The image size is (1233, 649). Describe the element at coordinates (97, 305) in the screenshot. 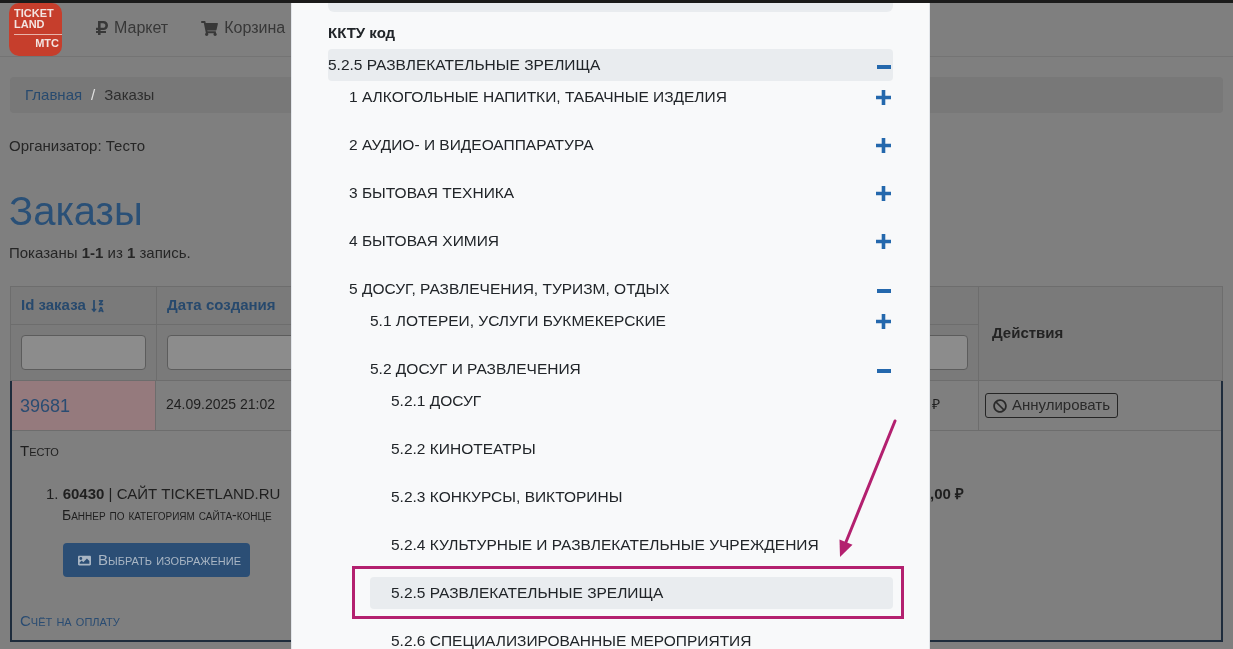

I see `sort-icon` at that location.